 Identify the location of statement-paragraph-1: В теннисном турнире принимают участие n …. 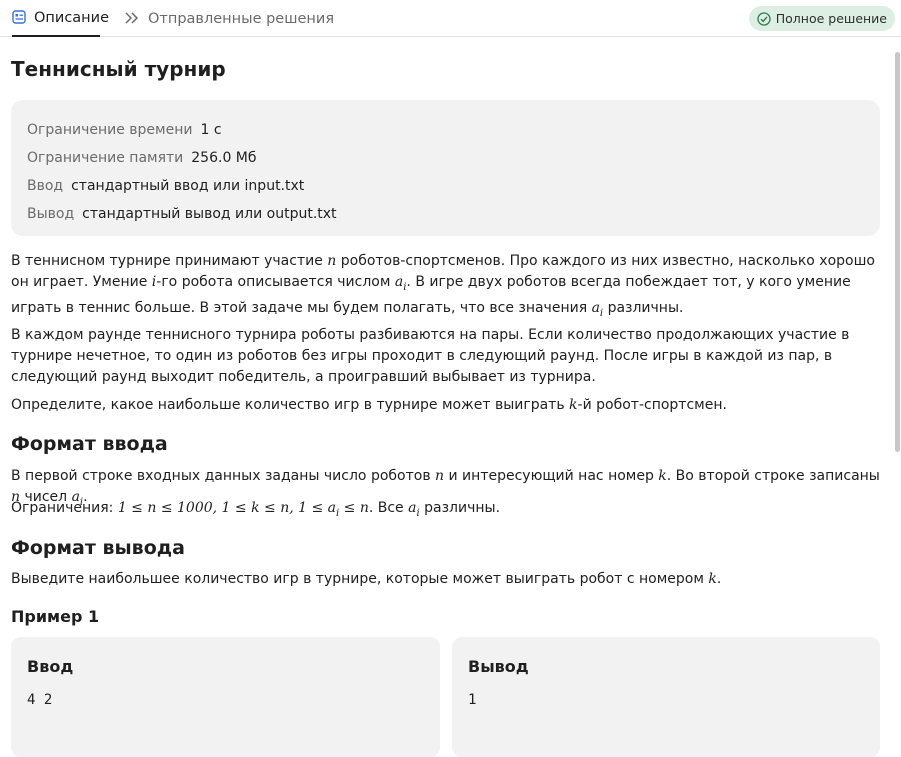
(445, 287).